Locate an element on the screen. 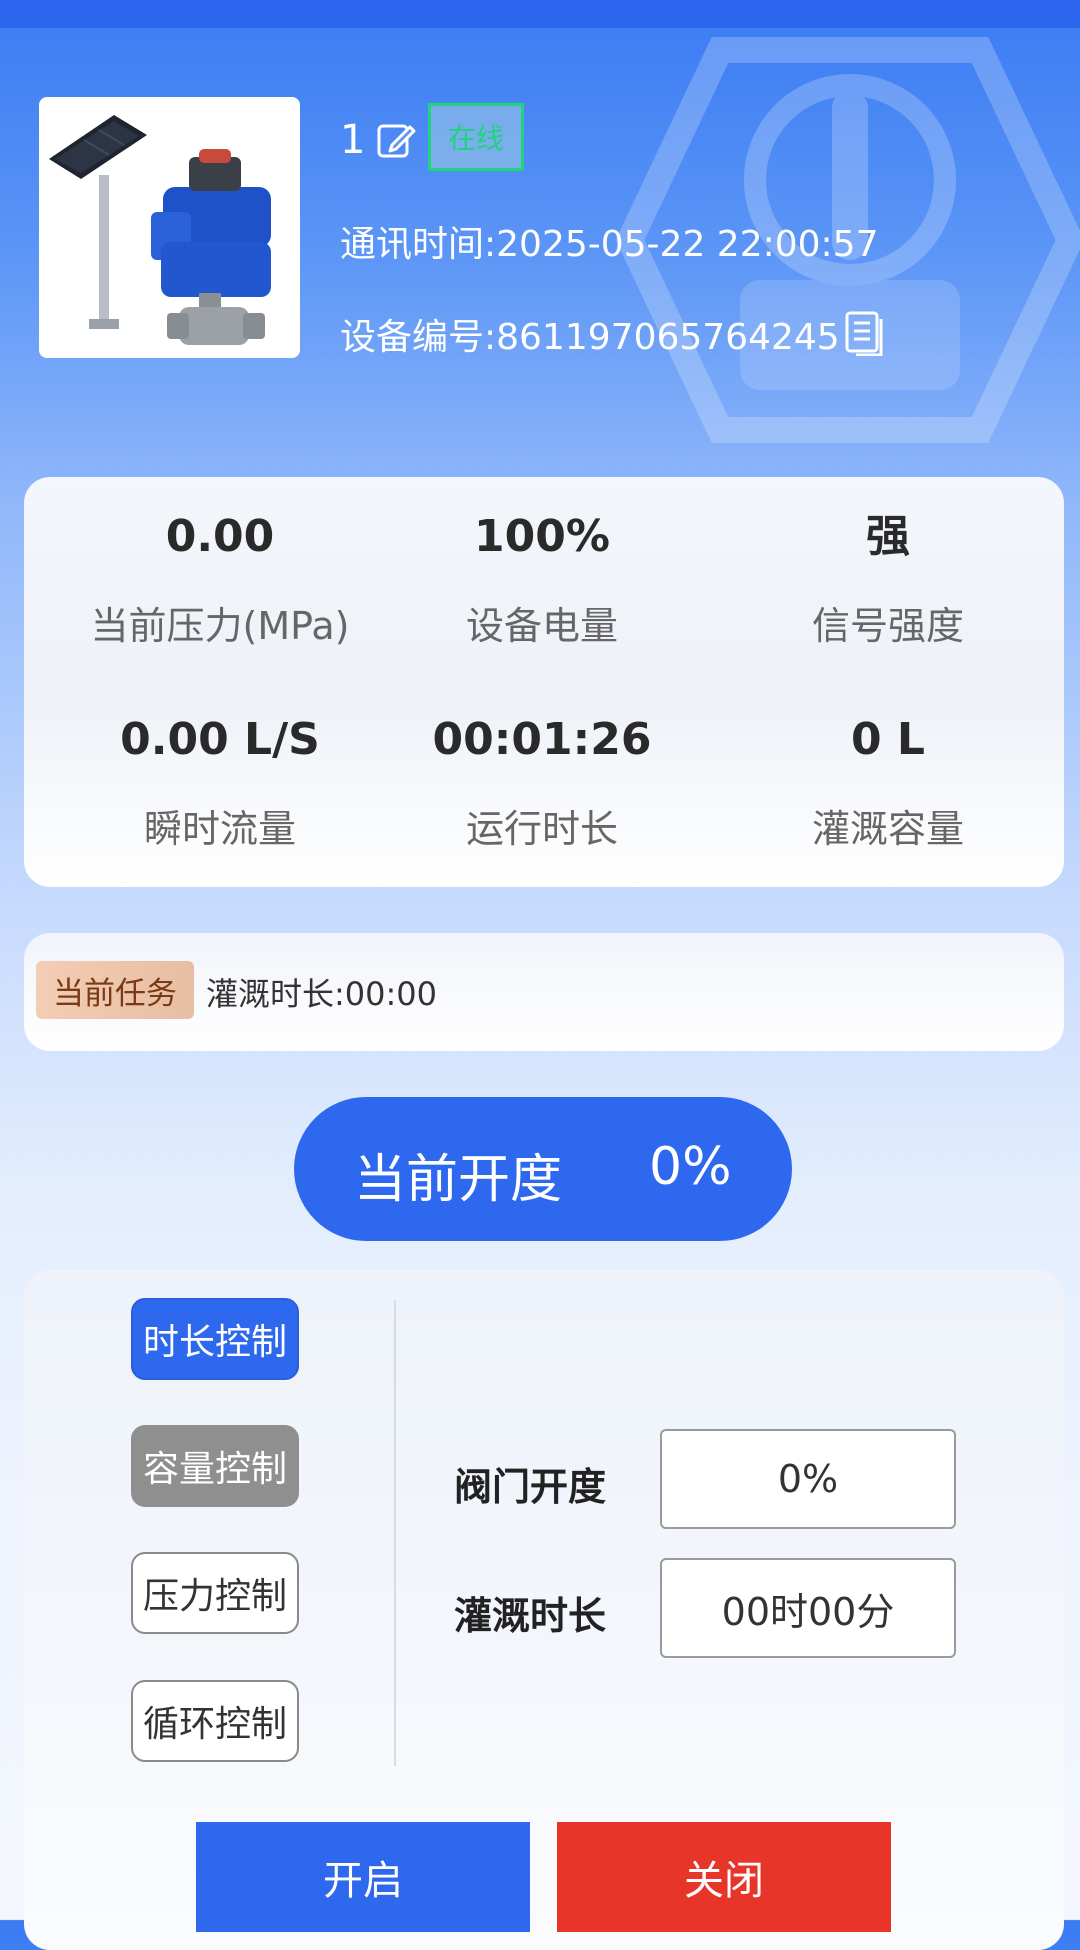 This screenshot has width=1080, height=1950. irrigation-duration-input: 00时00分 is located at coordinates (808, 1608).